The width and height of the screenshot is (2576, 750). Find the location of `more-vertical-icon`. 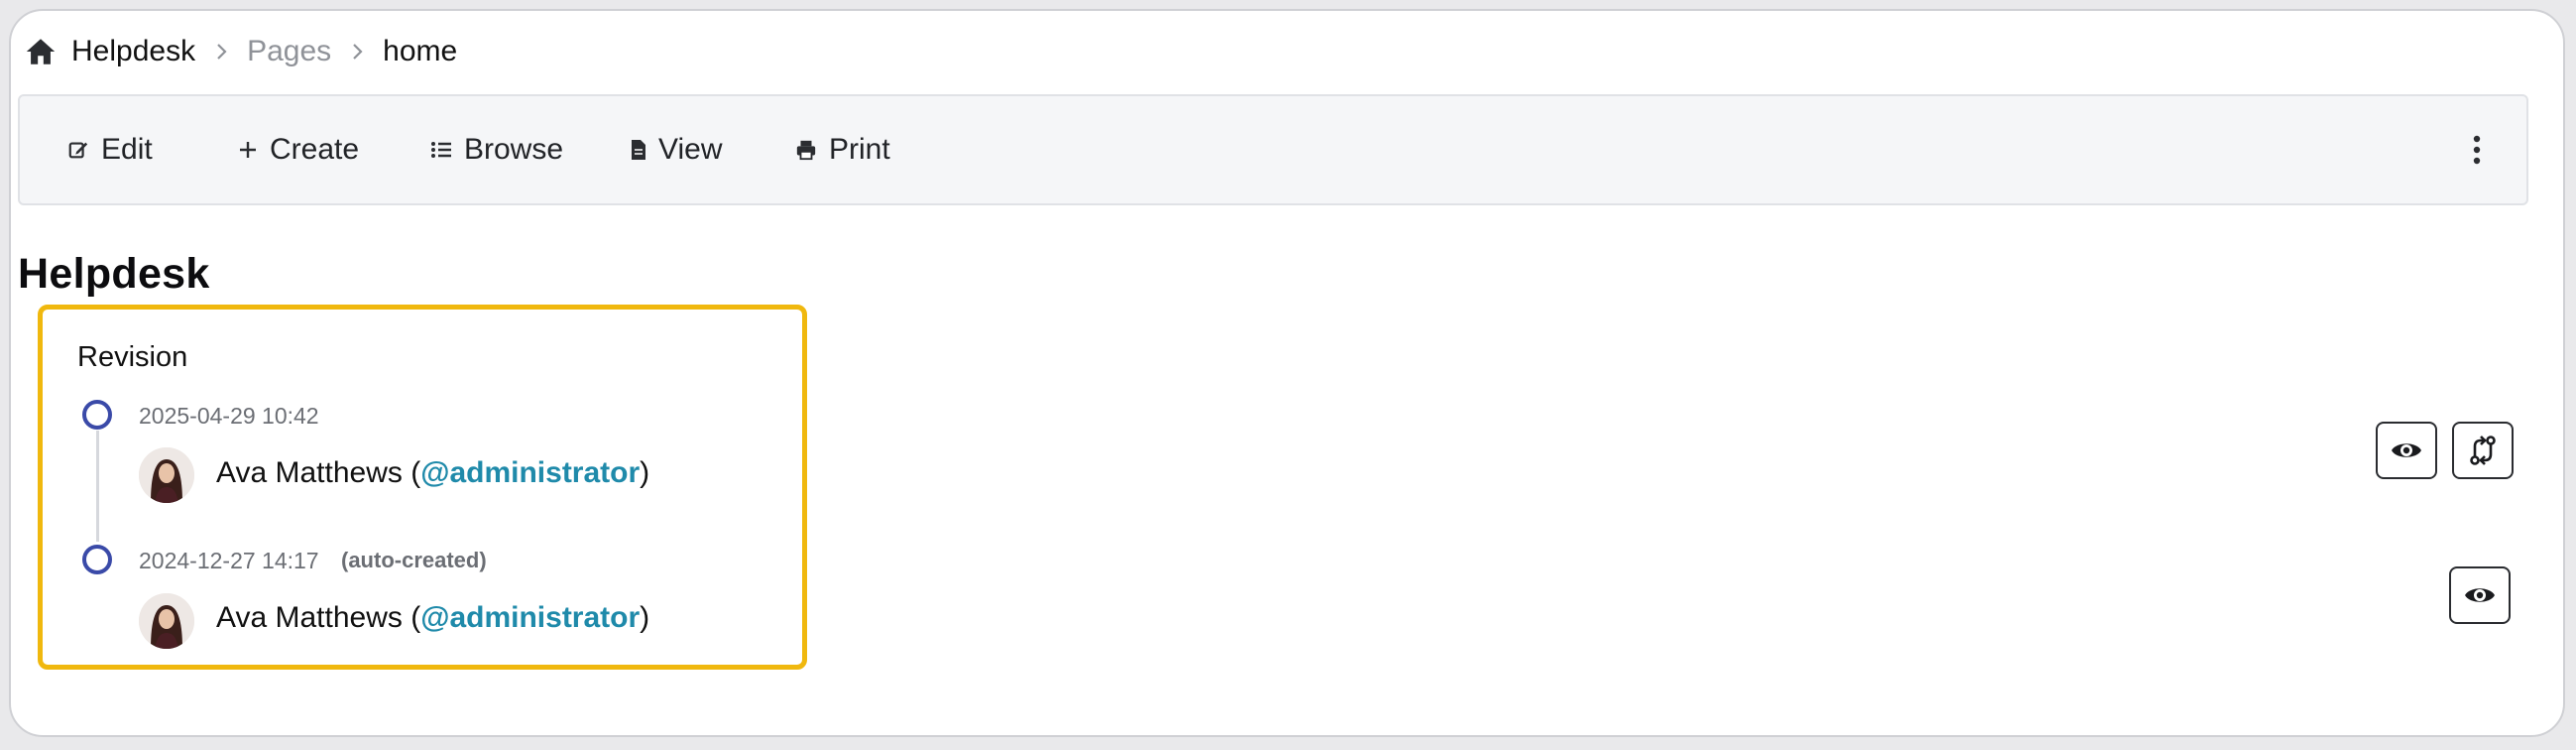

more-vertical-icon is located at coordinates (2477, 150).